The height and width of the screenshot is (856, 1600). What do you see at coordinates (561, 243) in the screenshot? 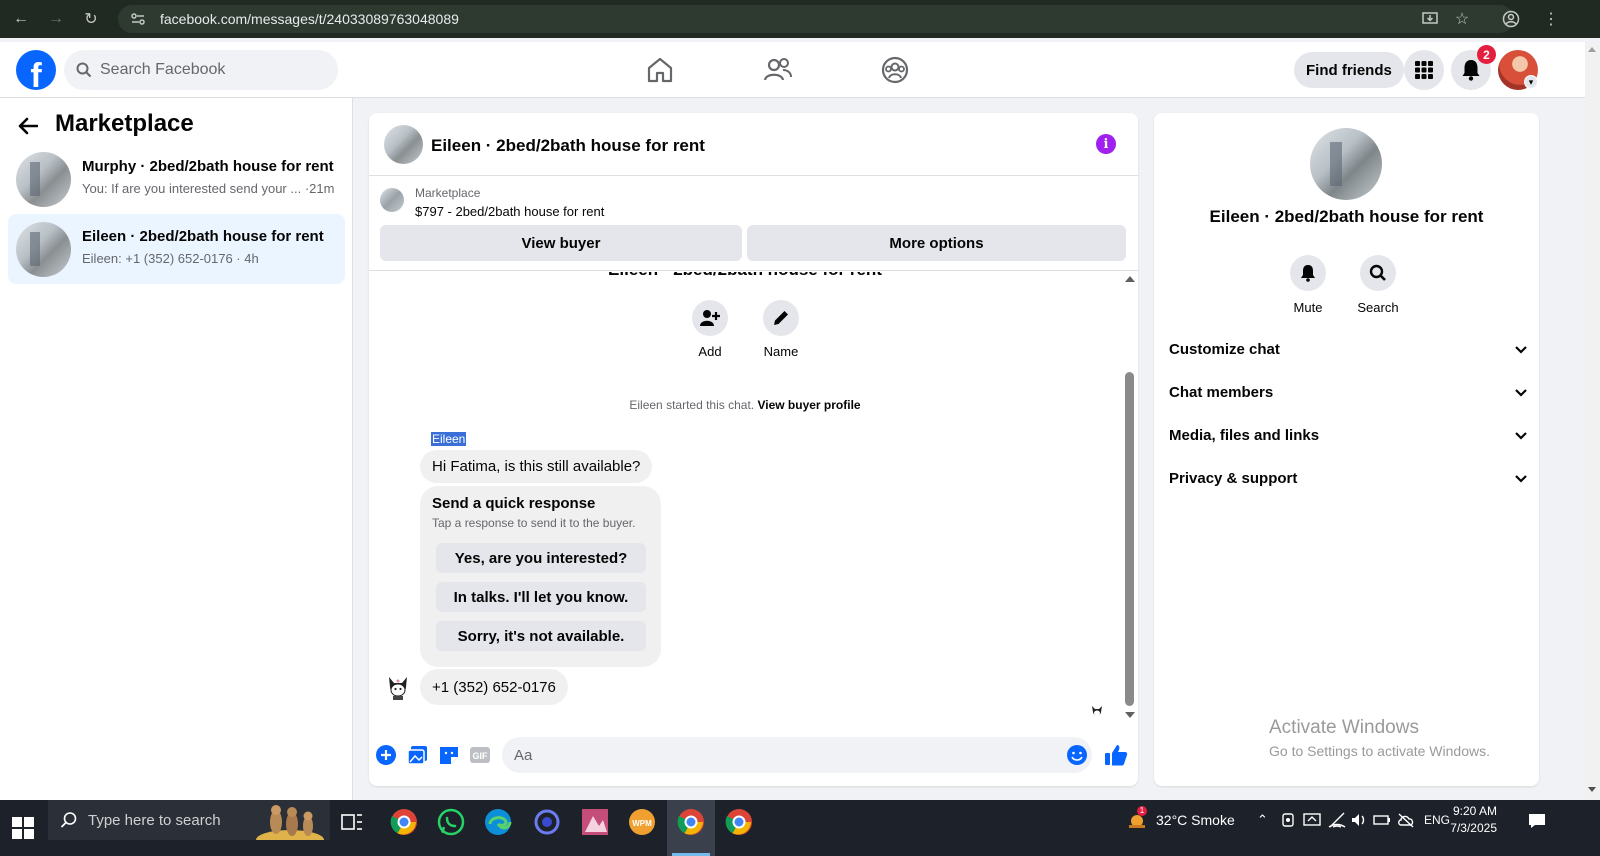
I see `view-buyer-button: View buyer` at bounding box center [561, 243].